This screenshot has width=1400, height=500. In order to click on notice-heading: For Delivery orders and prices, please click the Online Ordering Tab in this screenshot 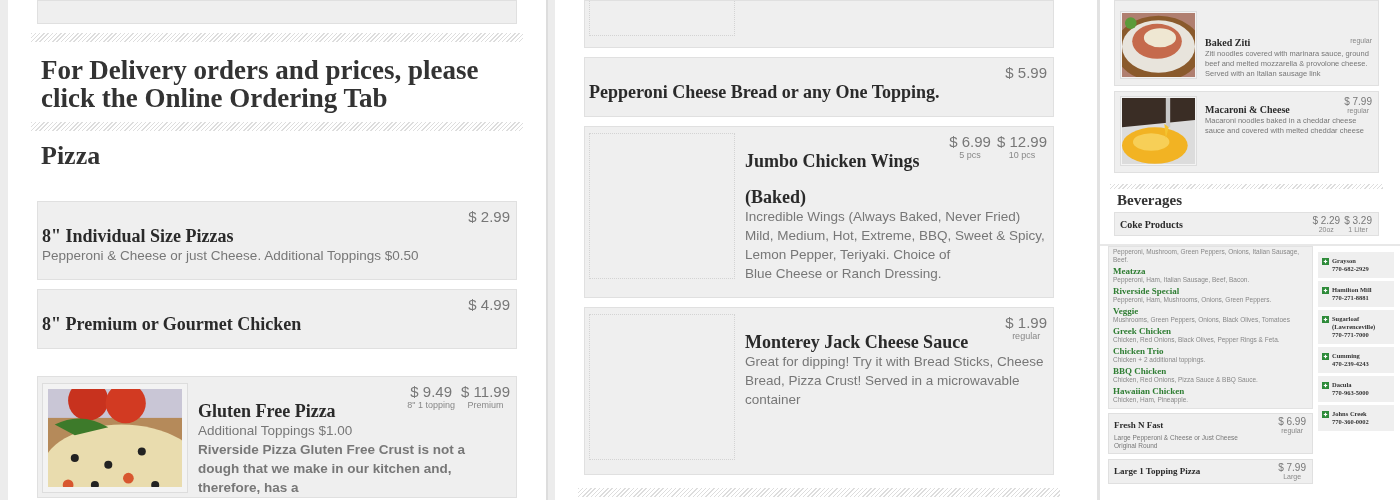, I will do `click(260, 84)`.